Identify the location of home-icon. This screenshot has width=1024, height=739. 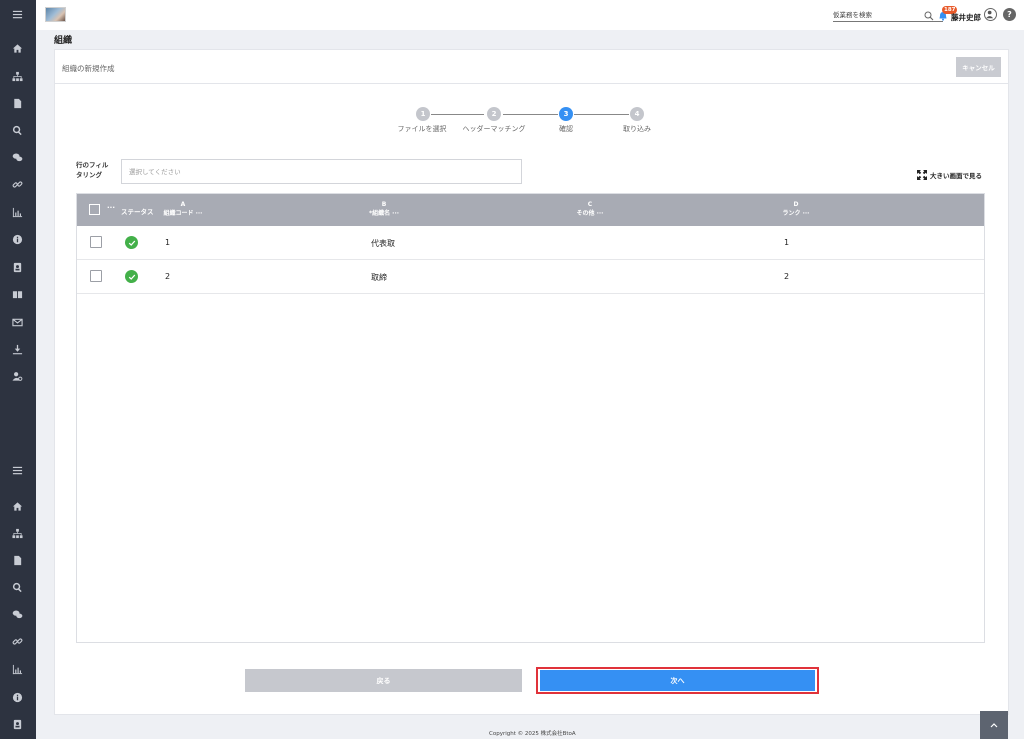
(17, 48).